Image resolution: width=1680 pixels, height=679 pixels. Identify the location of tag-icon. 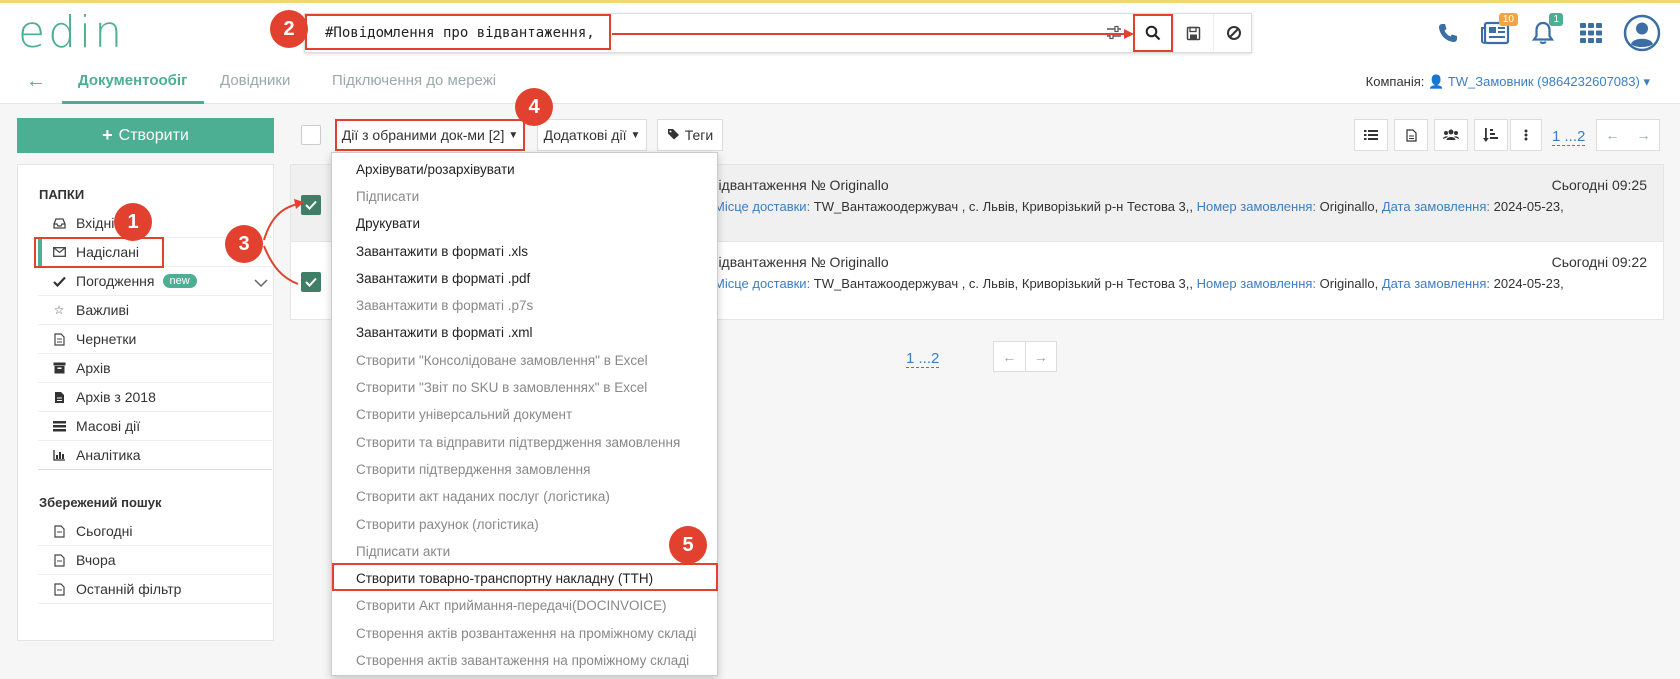
(674, 135).